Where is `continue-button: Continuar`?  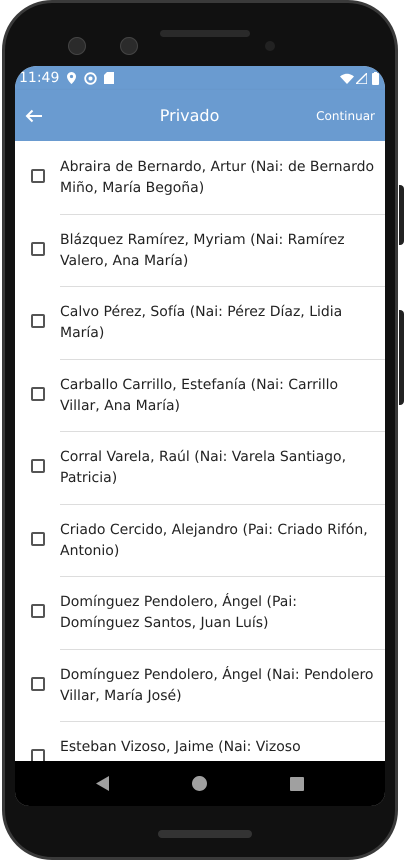
continue-button: Continuar is located at coordinates (345, 115).